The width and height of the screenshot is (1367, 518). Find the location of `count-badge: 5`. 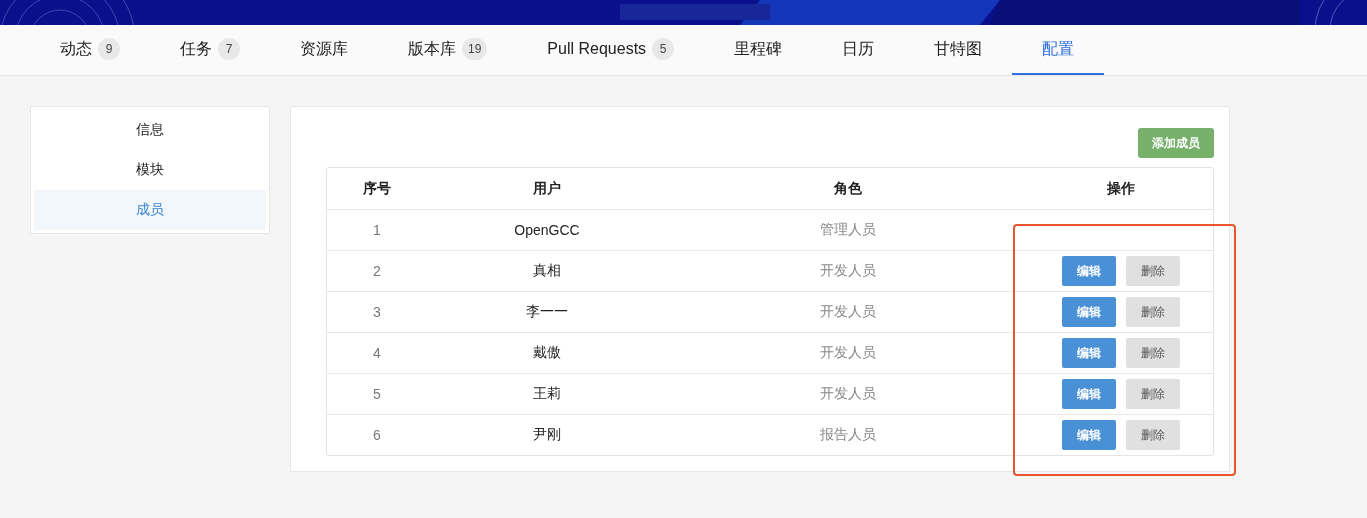

count-badge: 5 is located at coordinates (663, 49).